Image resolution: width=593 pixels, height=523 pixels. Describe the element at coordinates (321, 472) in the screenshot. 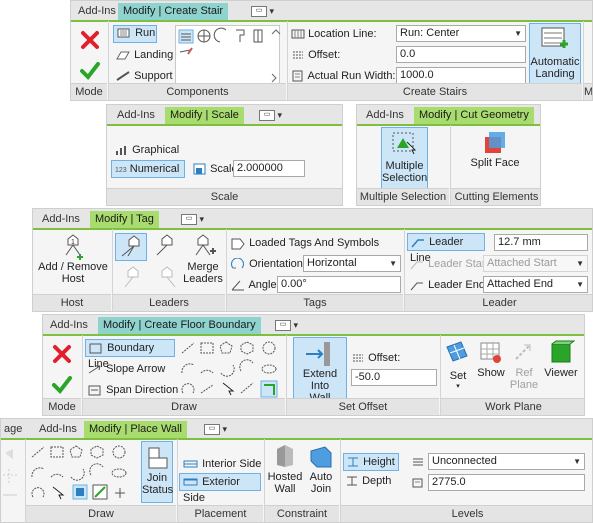

I see `auto-join-button: Auto Join` at that location.